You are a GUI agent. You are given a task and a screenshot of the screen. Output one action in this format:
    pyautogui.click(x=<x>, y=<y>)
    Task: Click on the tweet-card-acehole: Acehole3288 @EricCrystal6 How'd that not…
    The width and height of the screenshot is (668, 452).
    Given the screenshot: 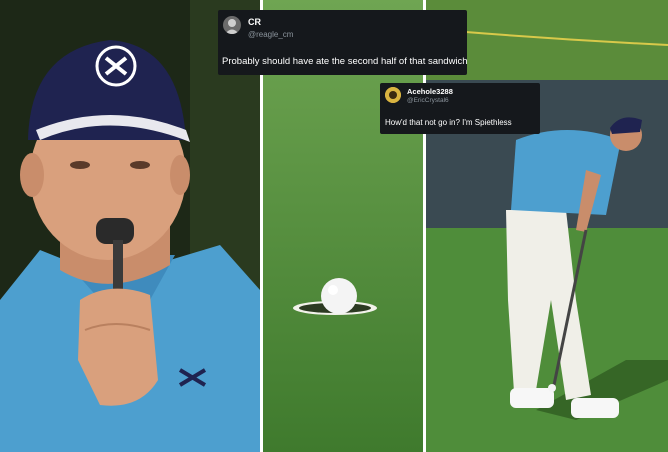 What is the action you would take?
    pyautogui.click(x=460, y=108)
    